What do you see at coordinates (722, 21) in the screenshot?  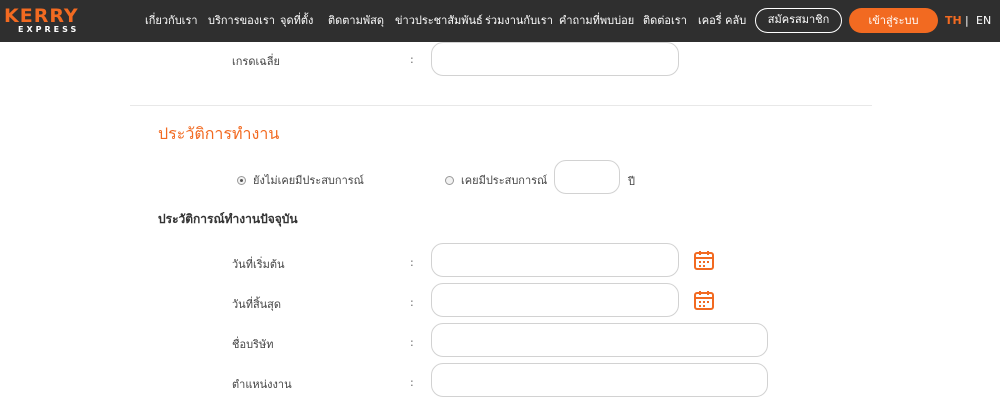 I see `nav-kerry-club: เคอรี่ คลับ` at bounding box center [722, 21].